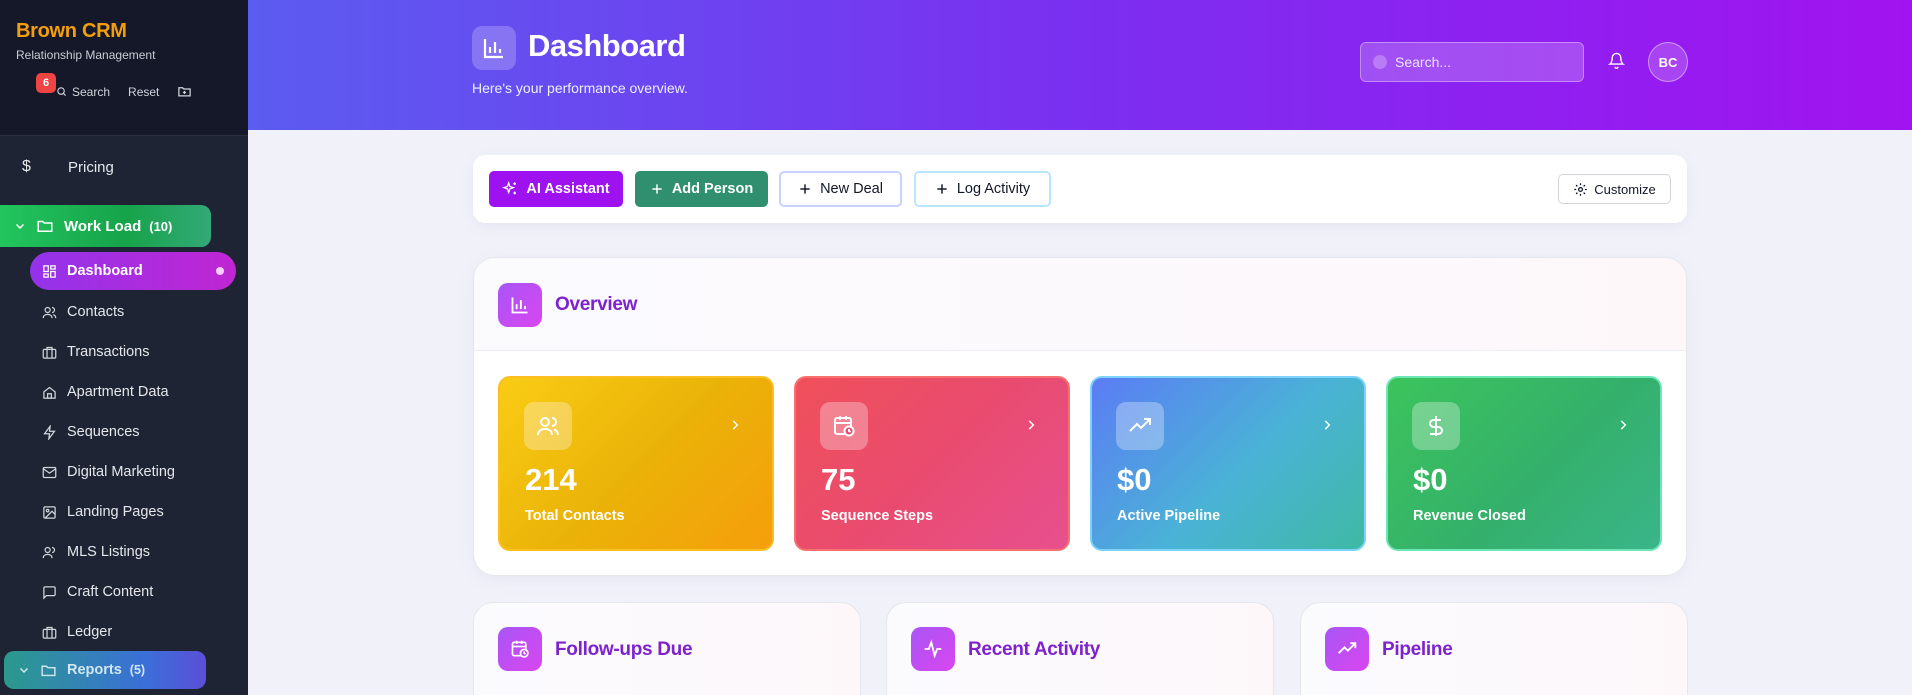 This screenshot has width=1912, height=695. Describe the element at coordinates (49, 432) in the screenshot. I see `zap-icon` at that location.